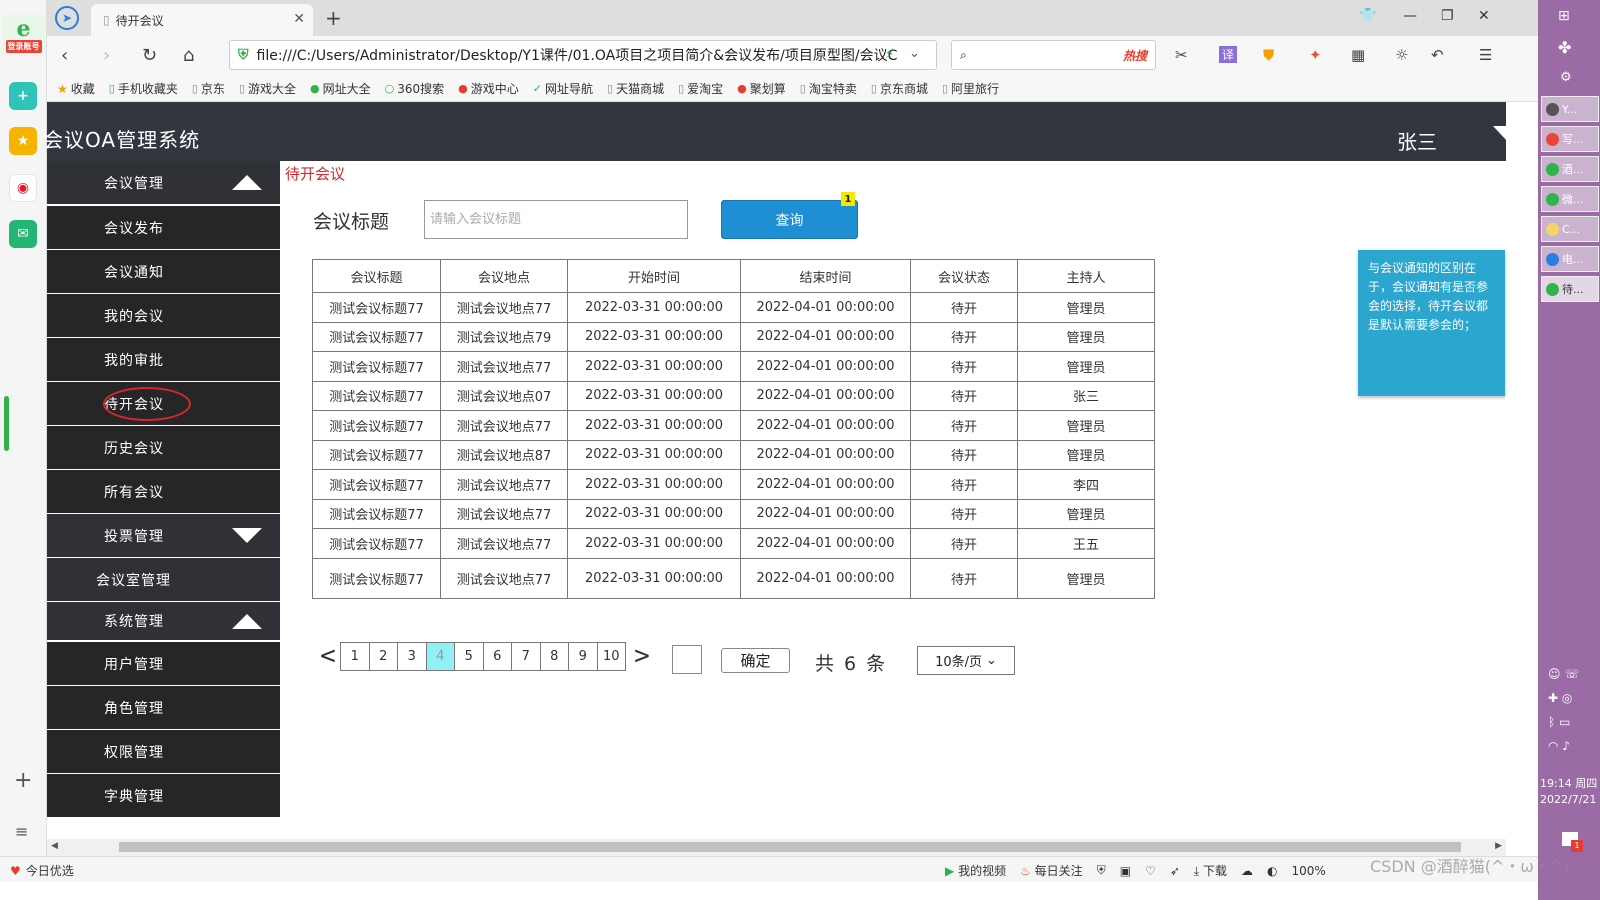 The image size is (1600, 900). I want to click on translate-icon: 译, so click(1228, 54).